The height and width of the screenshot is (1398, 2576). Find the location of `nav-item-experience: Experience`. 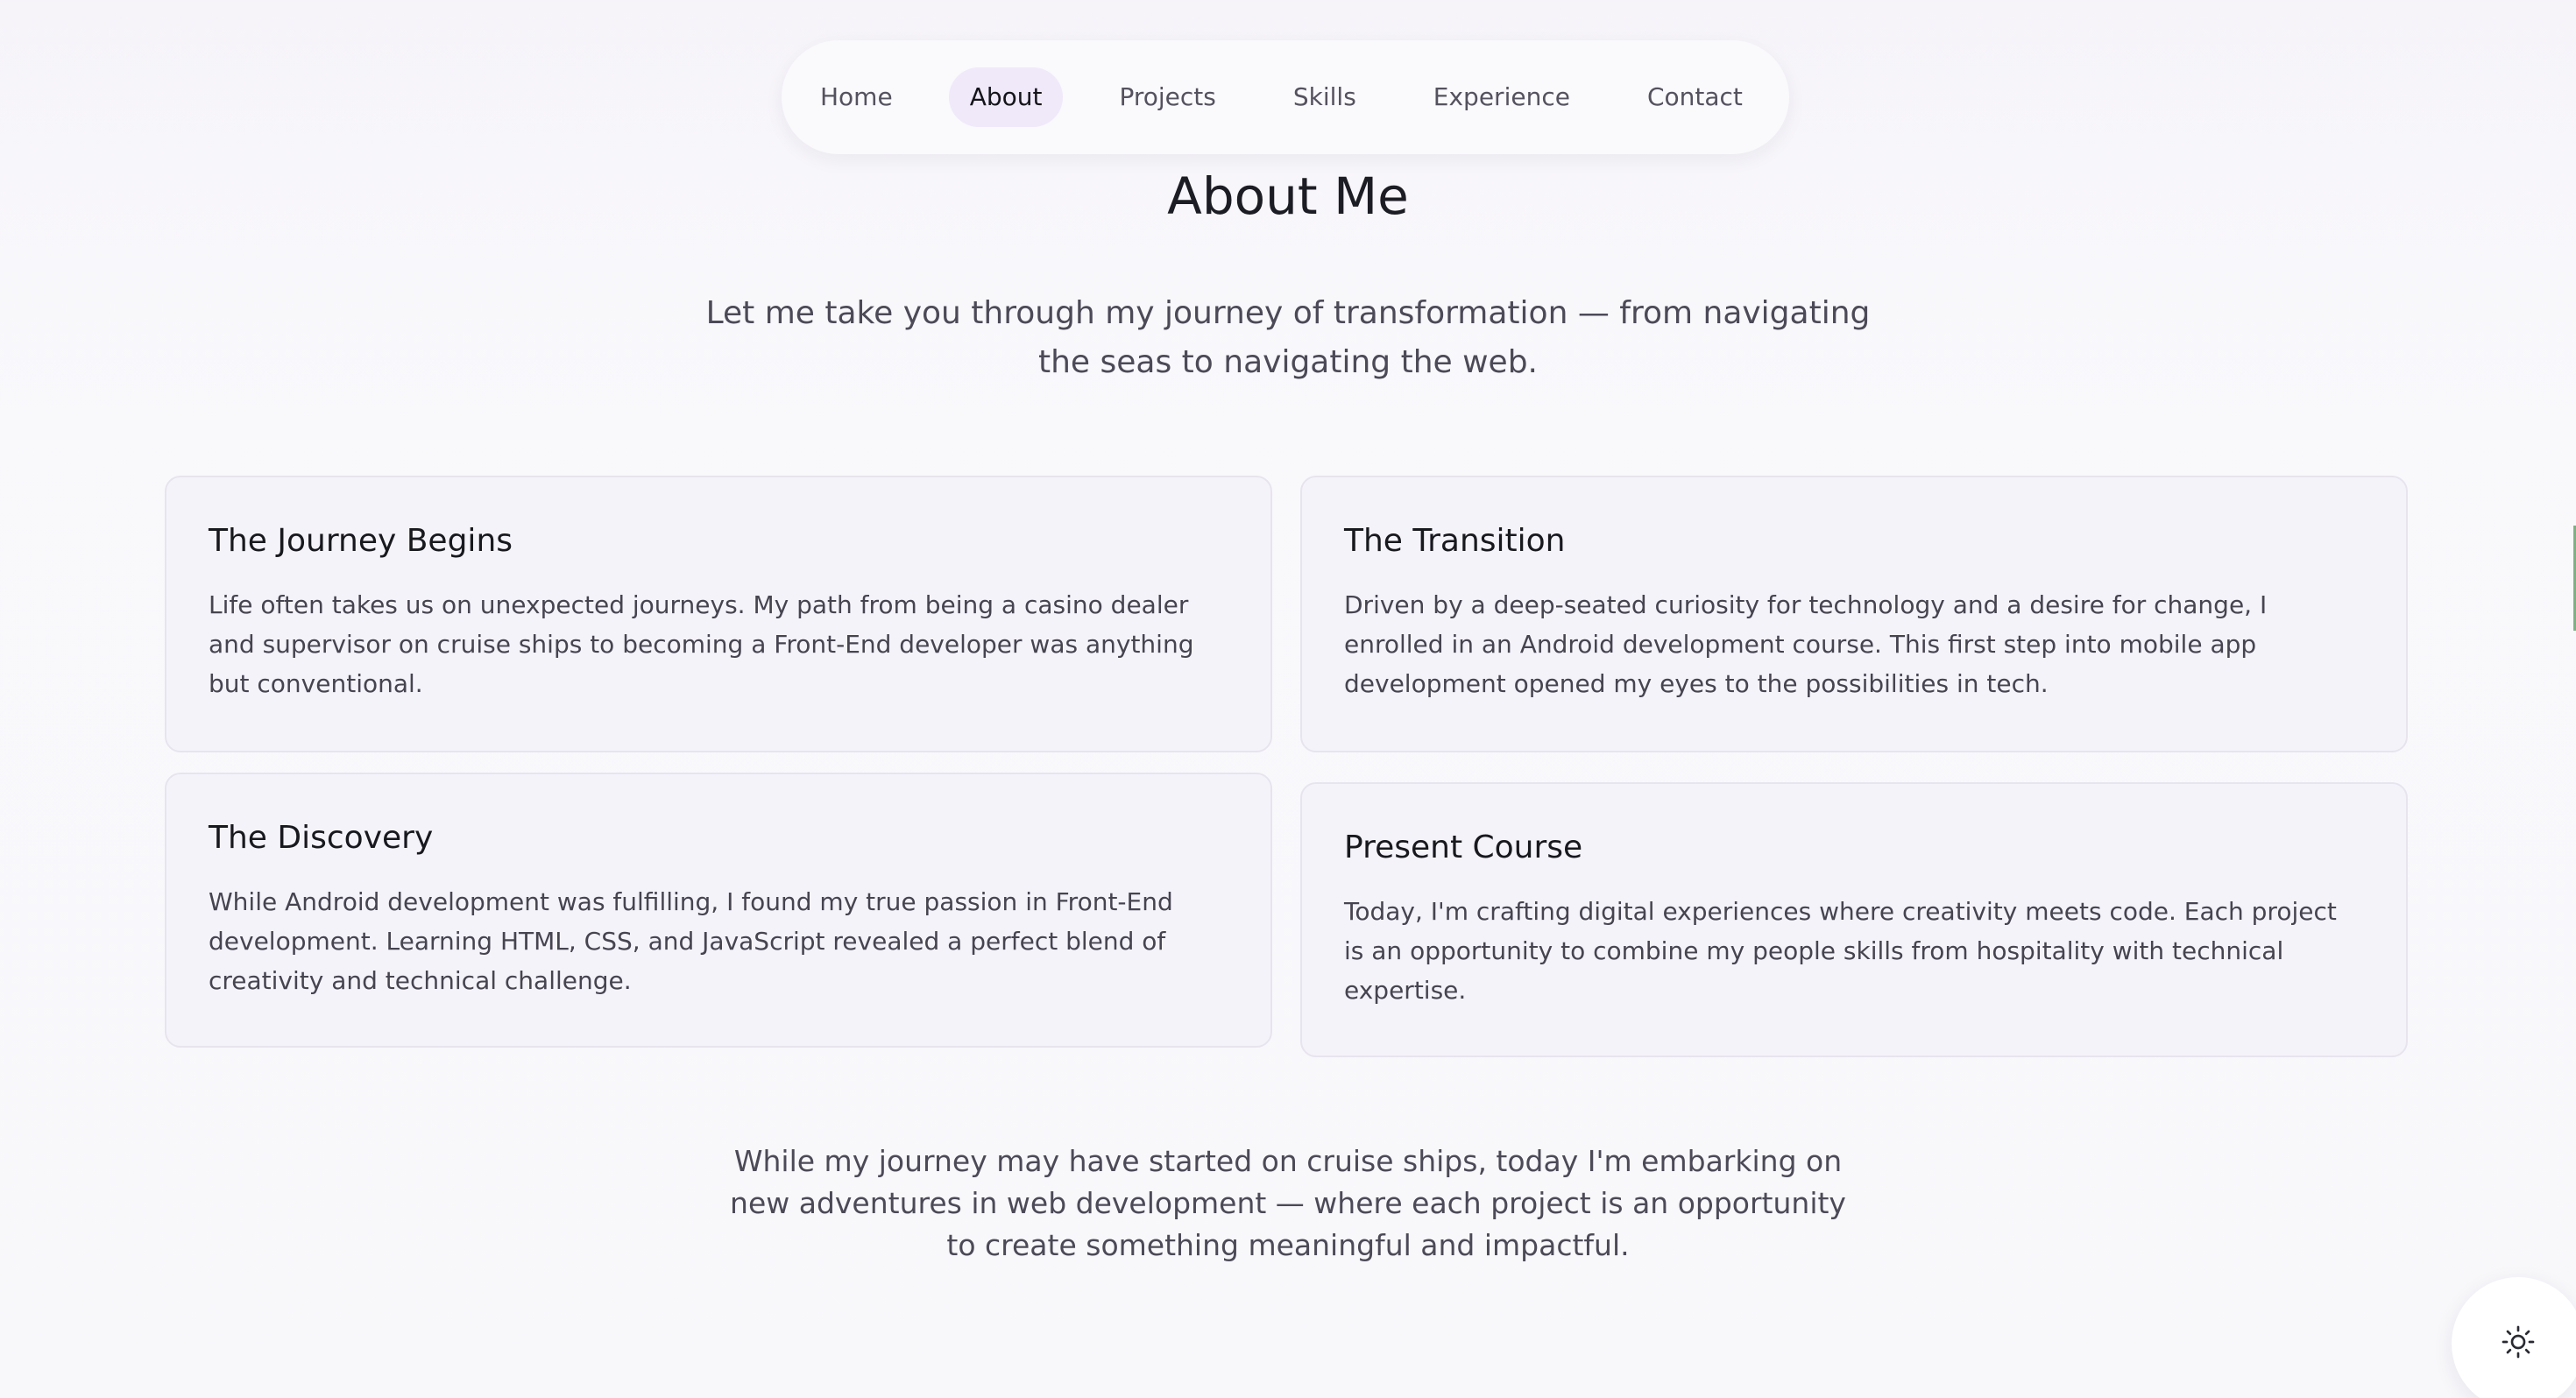

nav-item-experience: Experience is located at coordinates (1501, 97).